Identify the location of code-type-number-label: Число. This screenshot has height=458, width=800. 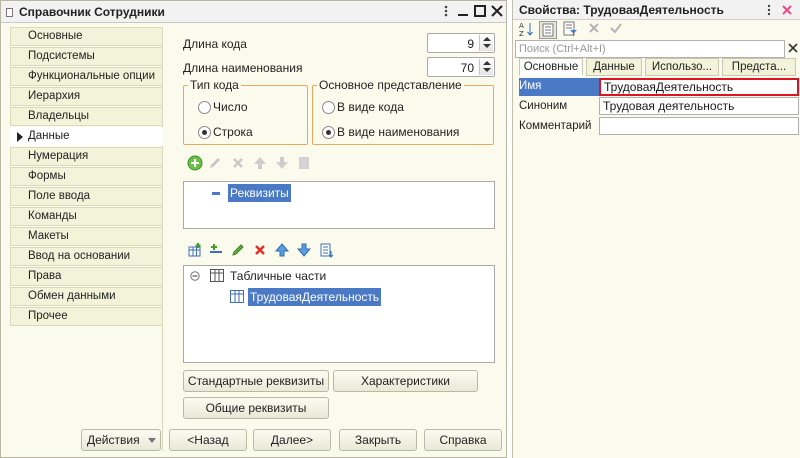
(230, 107).